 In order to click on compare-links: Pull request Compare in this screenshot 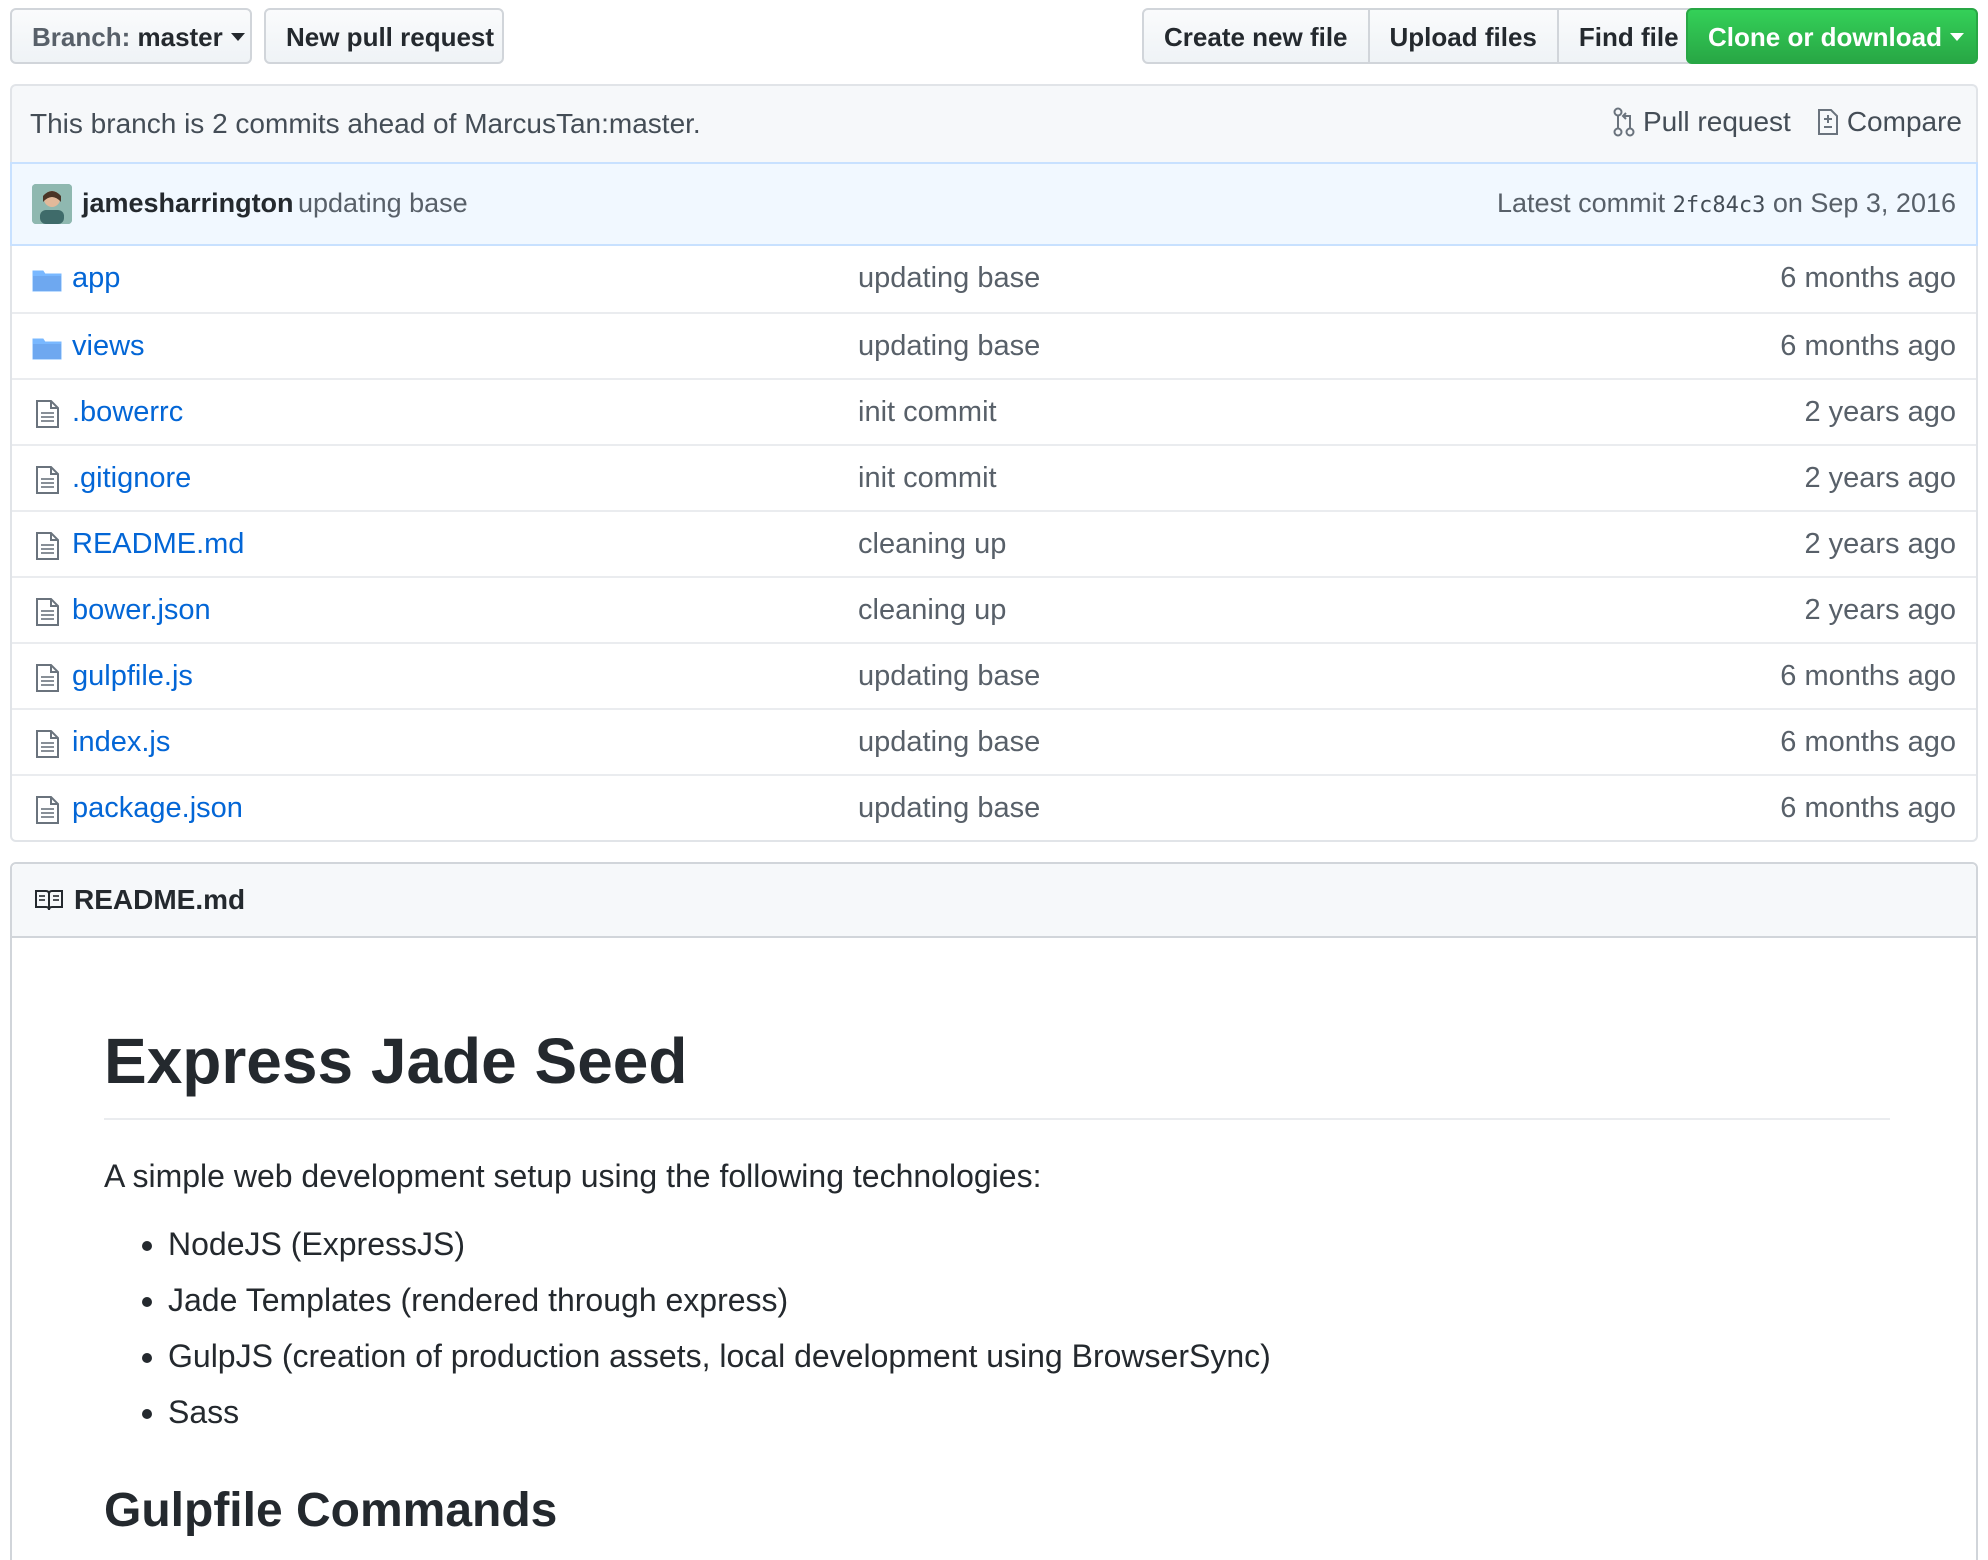, I will do `click(1787, 122)`.